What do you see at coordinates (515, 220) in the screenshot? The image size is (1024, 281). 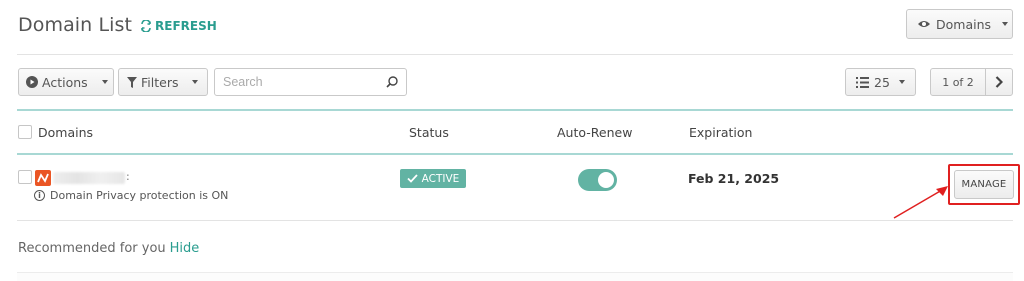 I see `row-divider` at bounding box center [515, 220].